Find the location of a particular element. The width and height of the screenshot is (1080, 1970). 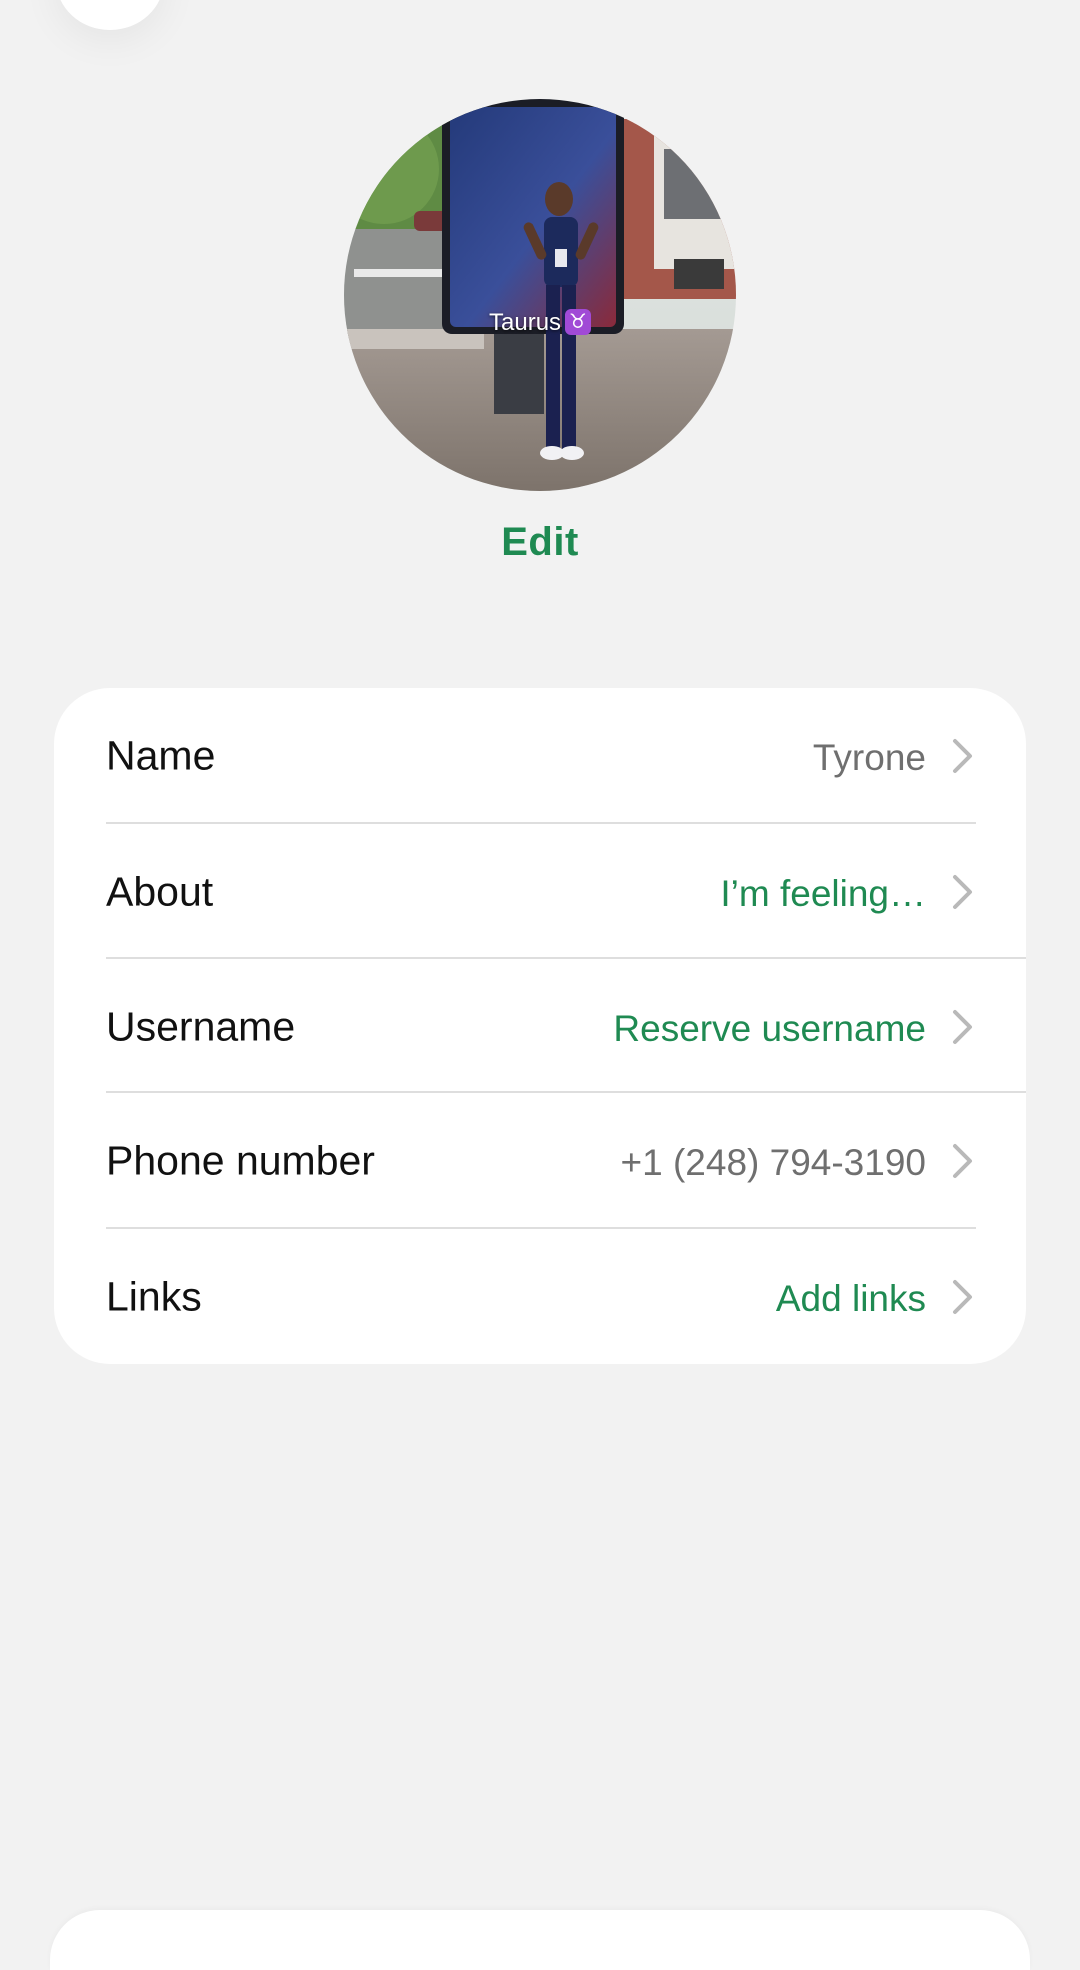

profile-photo: Taurus ♉ is located at coordinates (540, 295).